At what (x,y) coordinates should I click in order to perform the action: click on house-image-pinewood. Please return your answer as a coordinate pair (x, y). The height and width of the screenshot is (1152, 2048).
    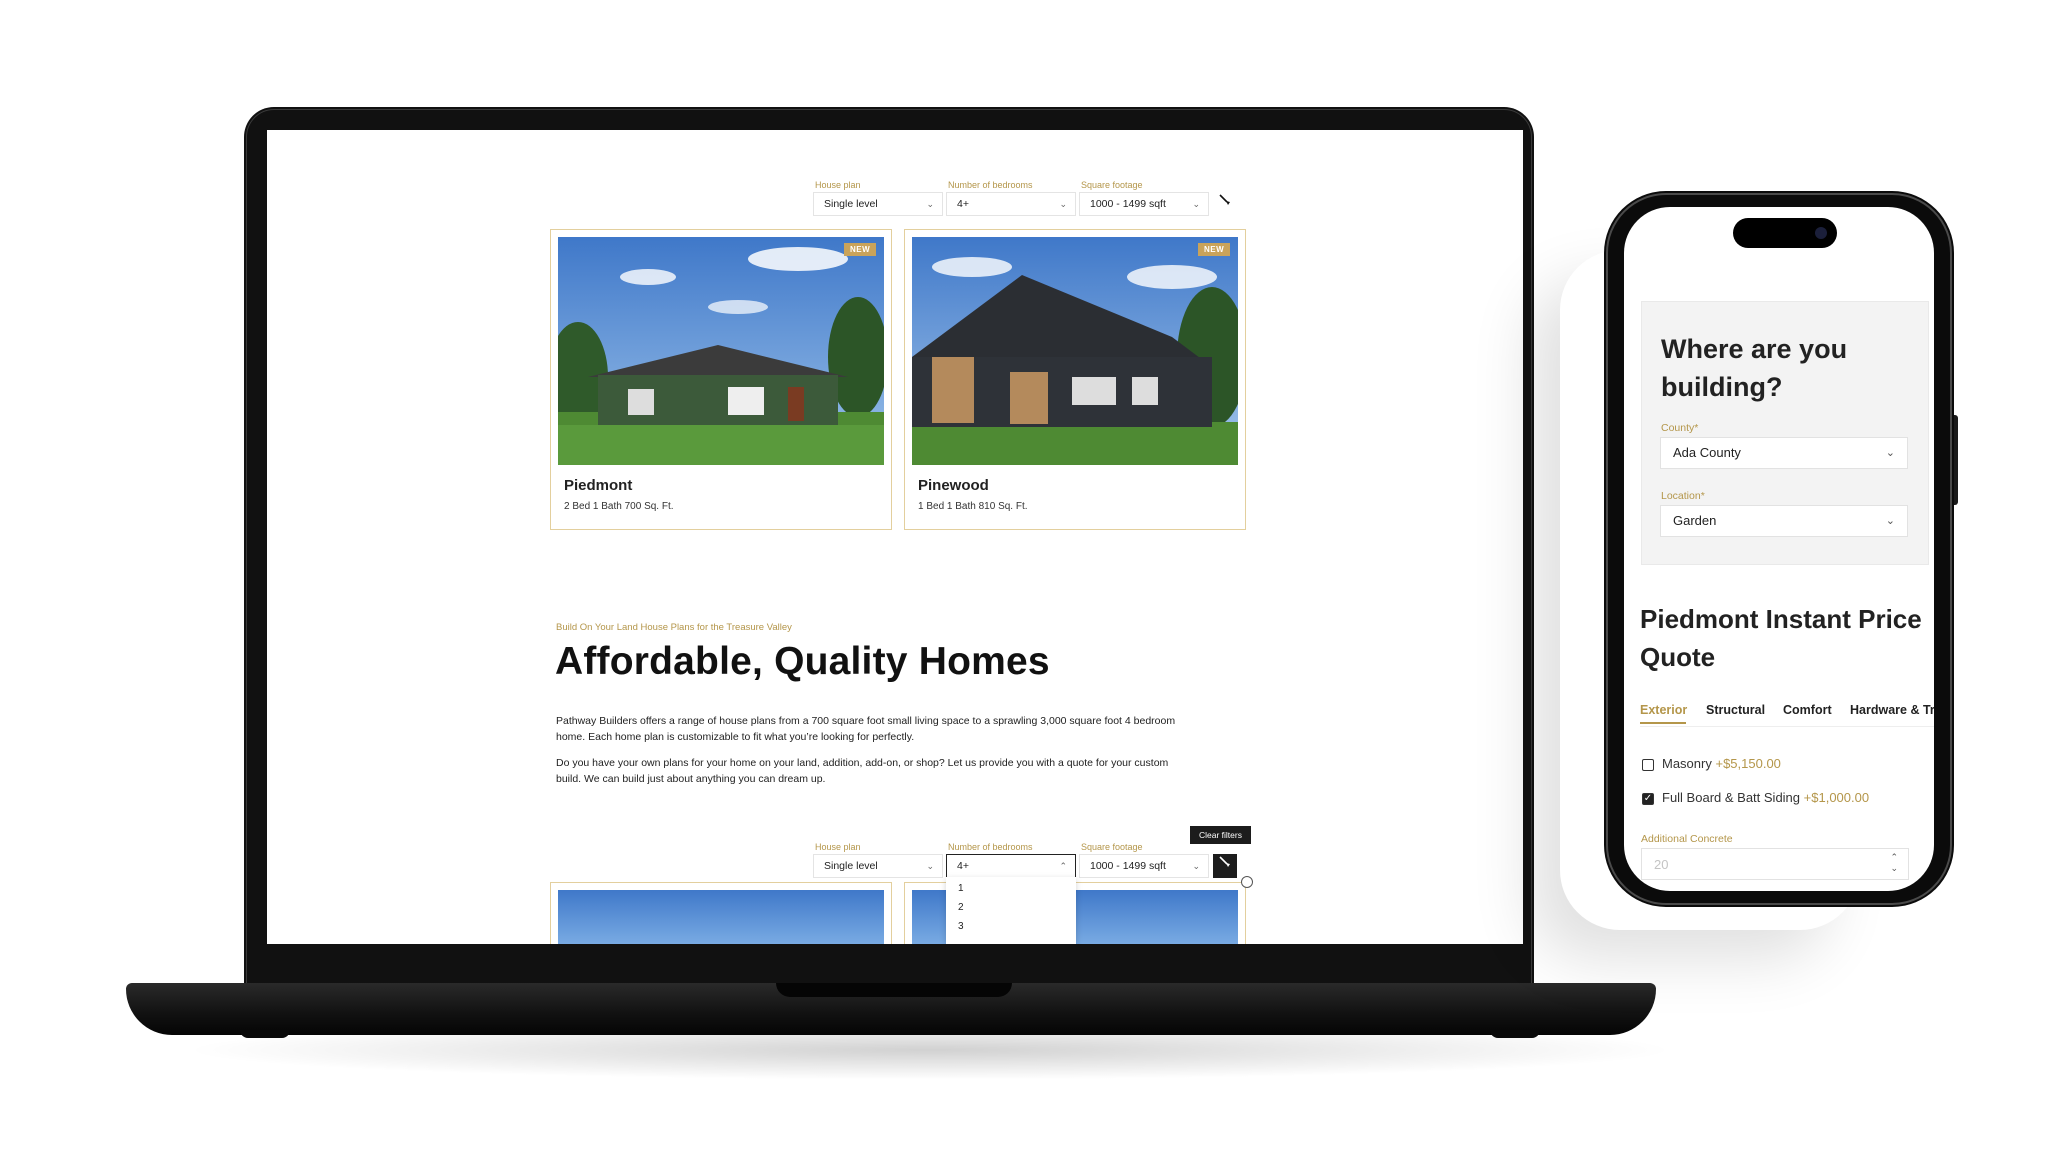
    Looking at the image, I should click on (1075, 351).